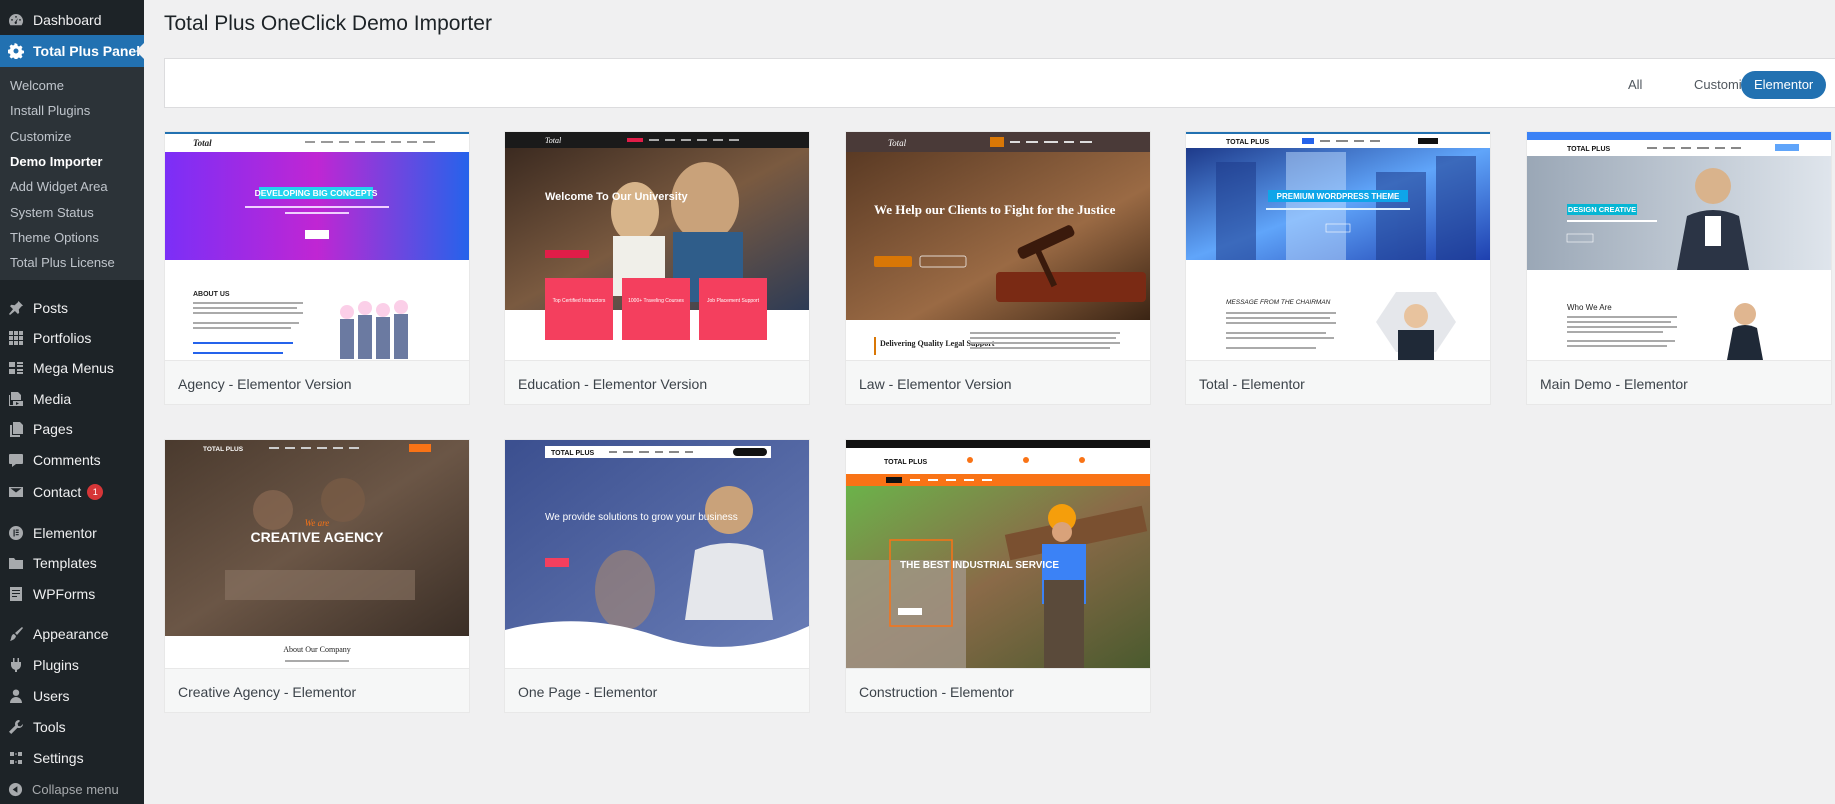  What do you see at coordinates (16, 634) in the screenshot?
I see `brush-icon` at bounding box center [16, 634].